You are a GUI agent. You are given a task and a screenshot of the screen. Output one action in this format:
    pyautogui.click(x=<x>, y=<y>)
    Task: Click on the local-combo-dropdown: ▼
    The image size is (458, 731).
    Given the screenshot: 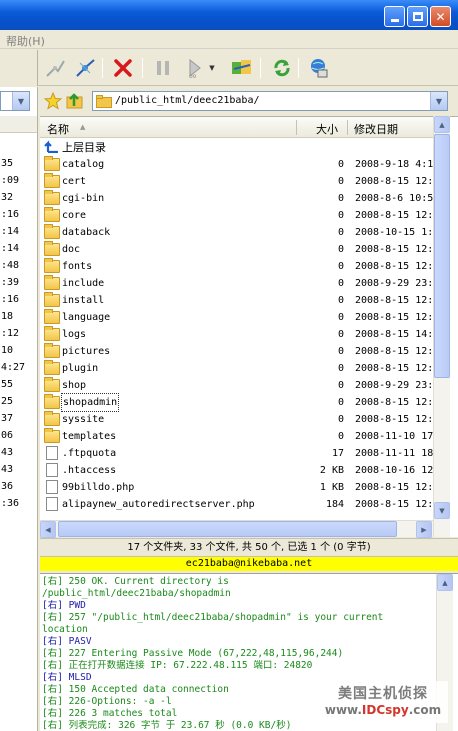 What is the action you would take?
    pyautogui.click(x=20, y=101)
    